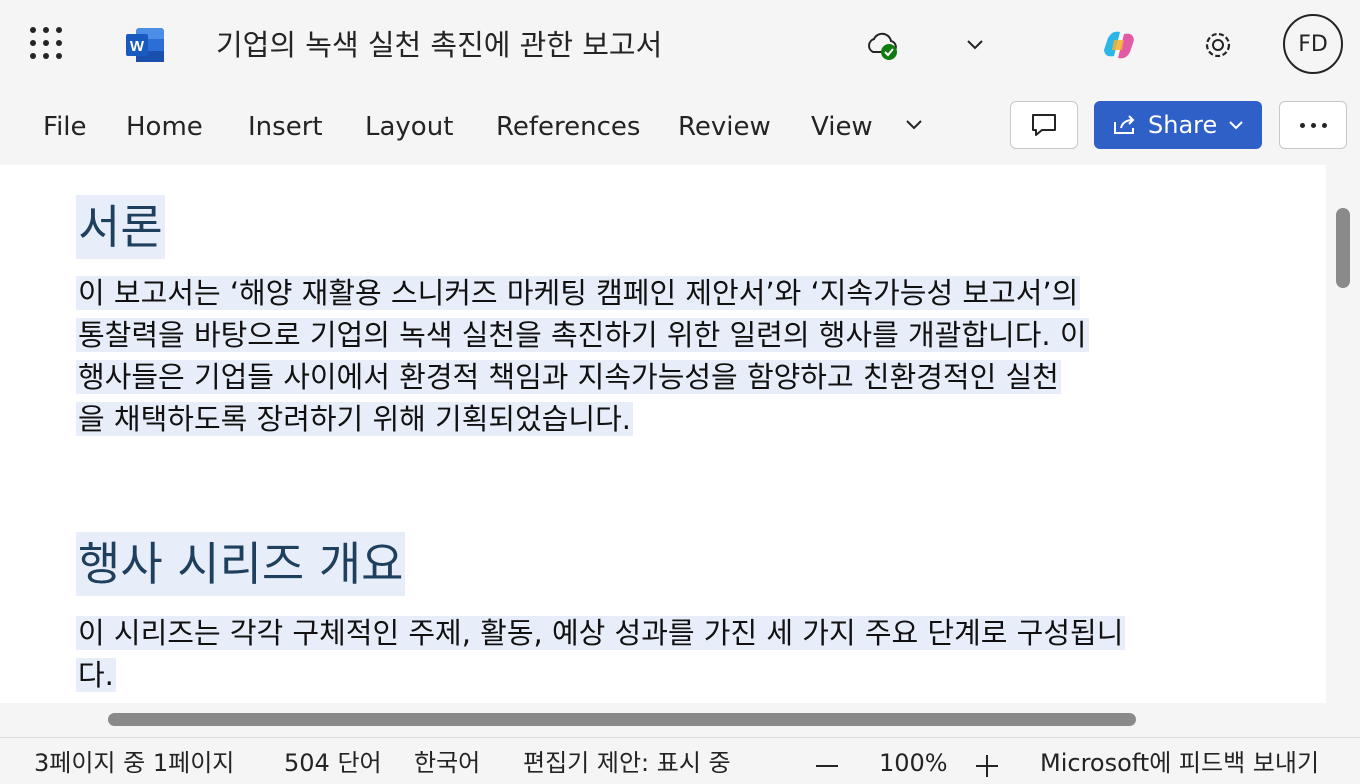  What do you see at coordinates (914, 125) in the screenshot?
I see `ribbon-more-chevron-icon` at bounding box center [914, 125].